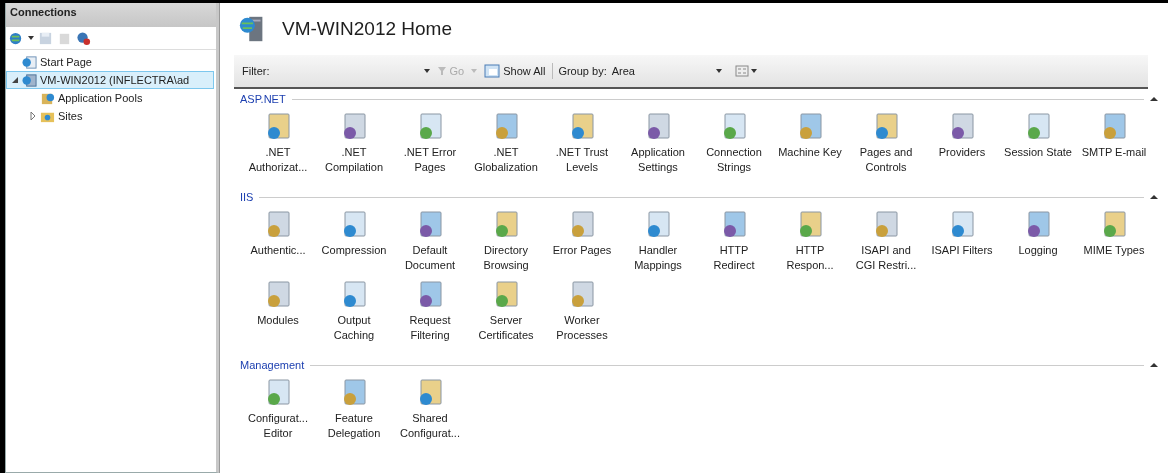 The width and height of the screenshot is (1168, 473). I want to click on page-icon, so click(29, 62).